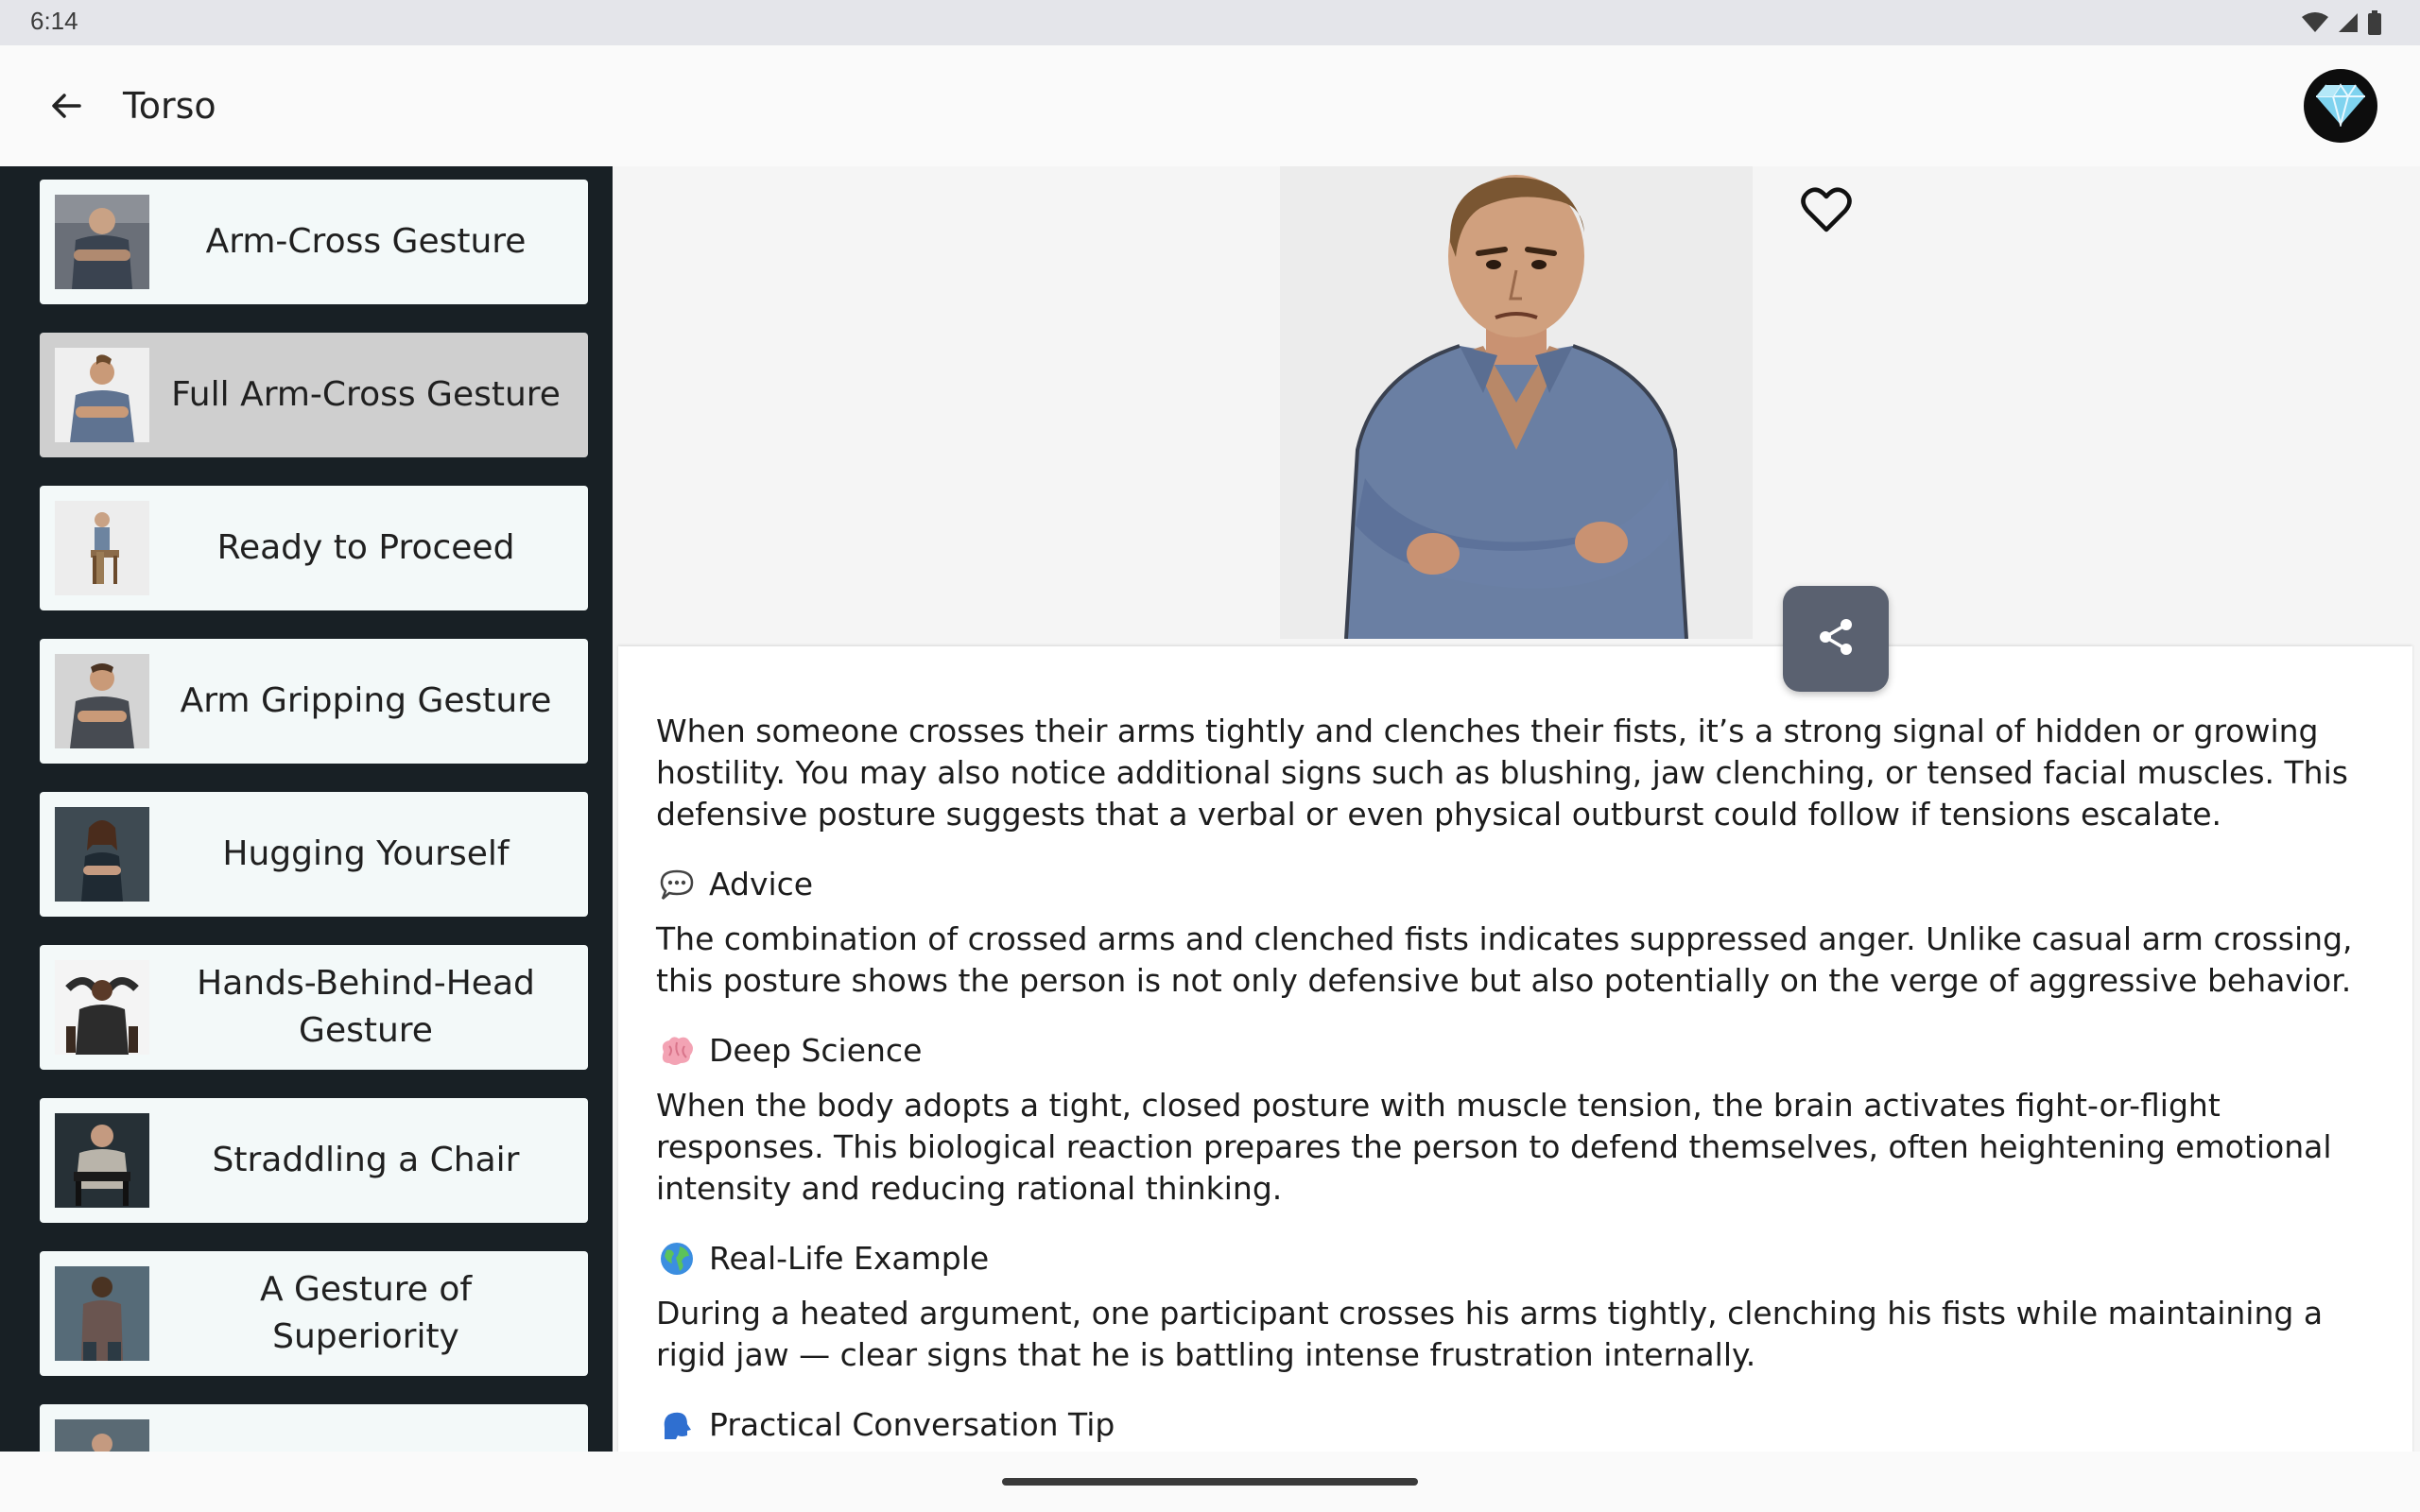  What do you see at coordinates (54, 21) in the screenshot?
I see `status-time: 6:14` at bounding box center [54, 21].